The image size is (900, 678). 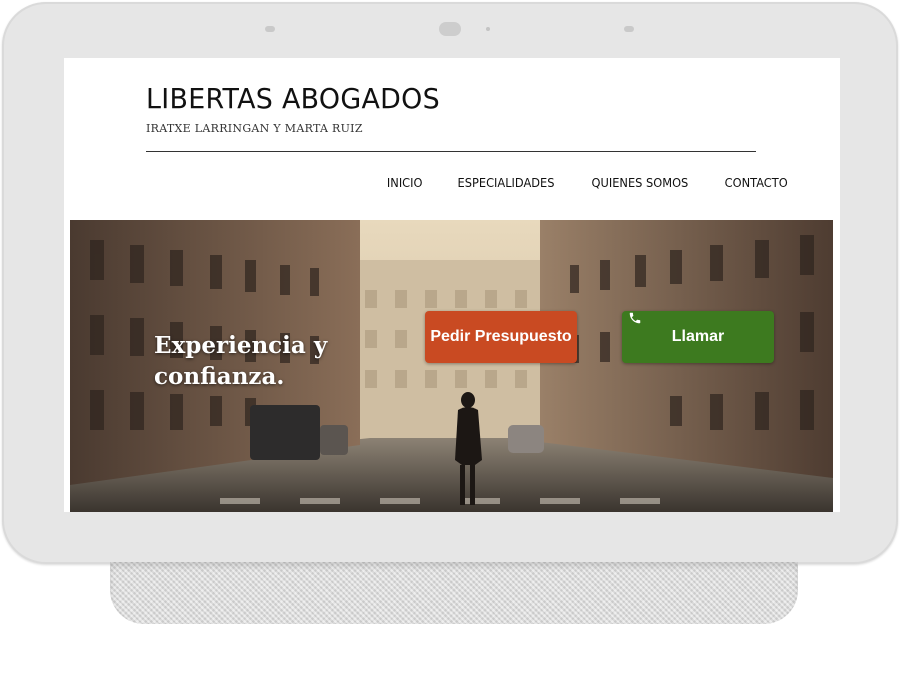 What do you see at coordinates (640, 183) in the screenshot?
I see `nav-item-quienes-somos: QUIENES SOMOS` at bounding box center [640, 183].